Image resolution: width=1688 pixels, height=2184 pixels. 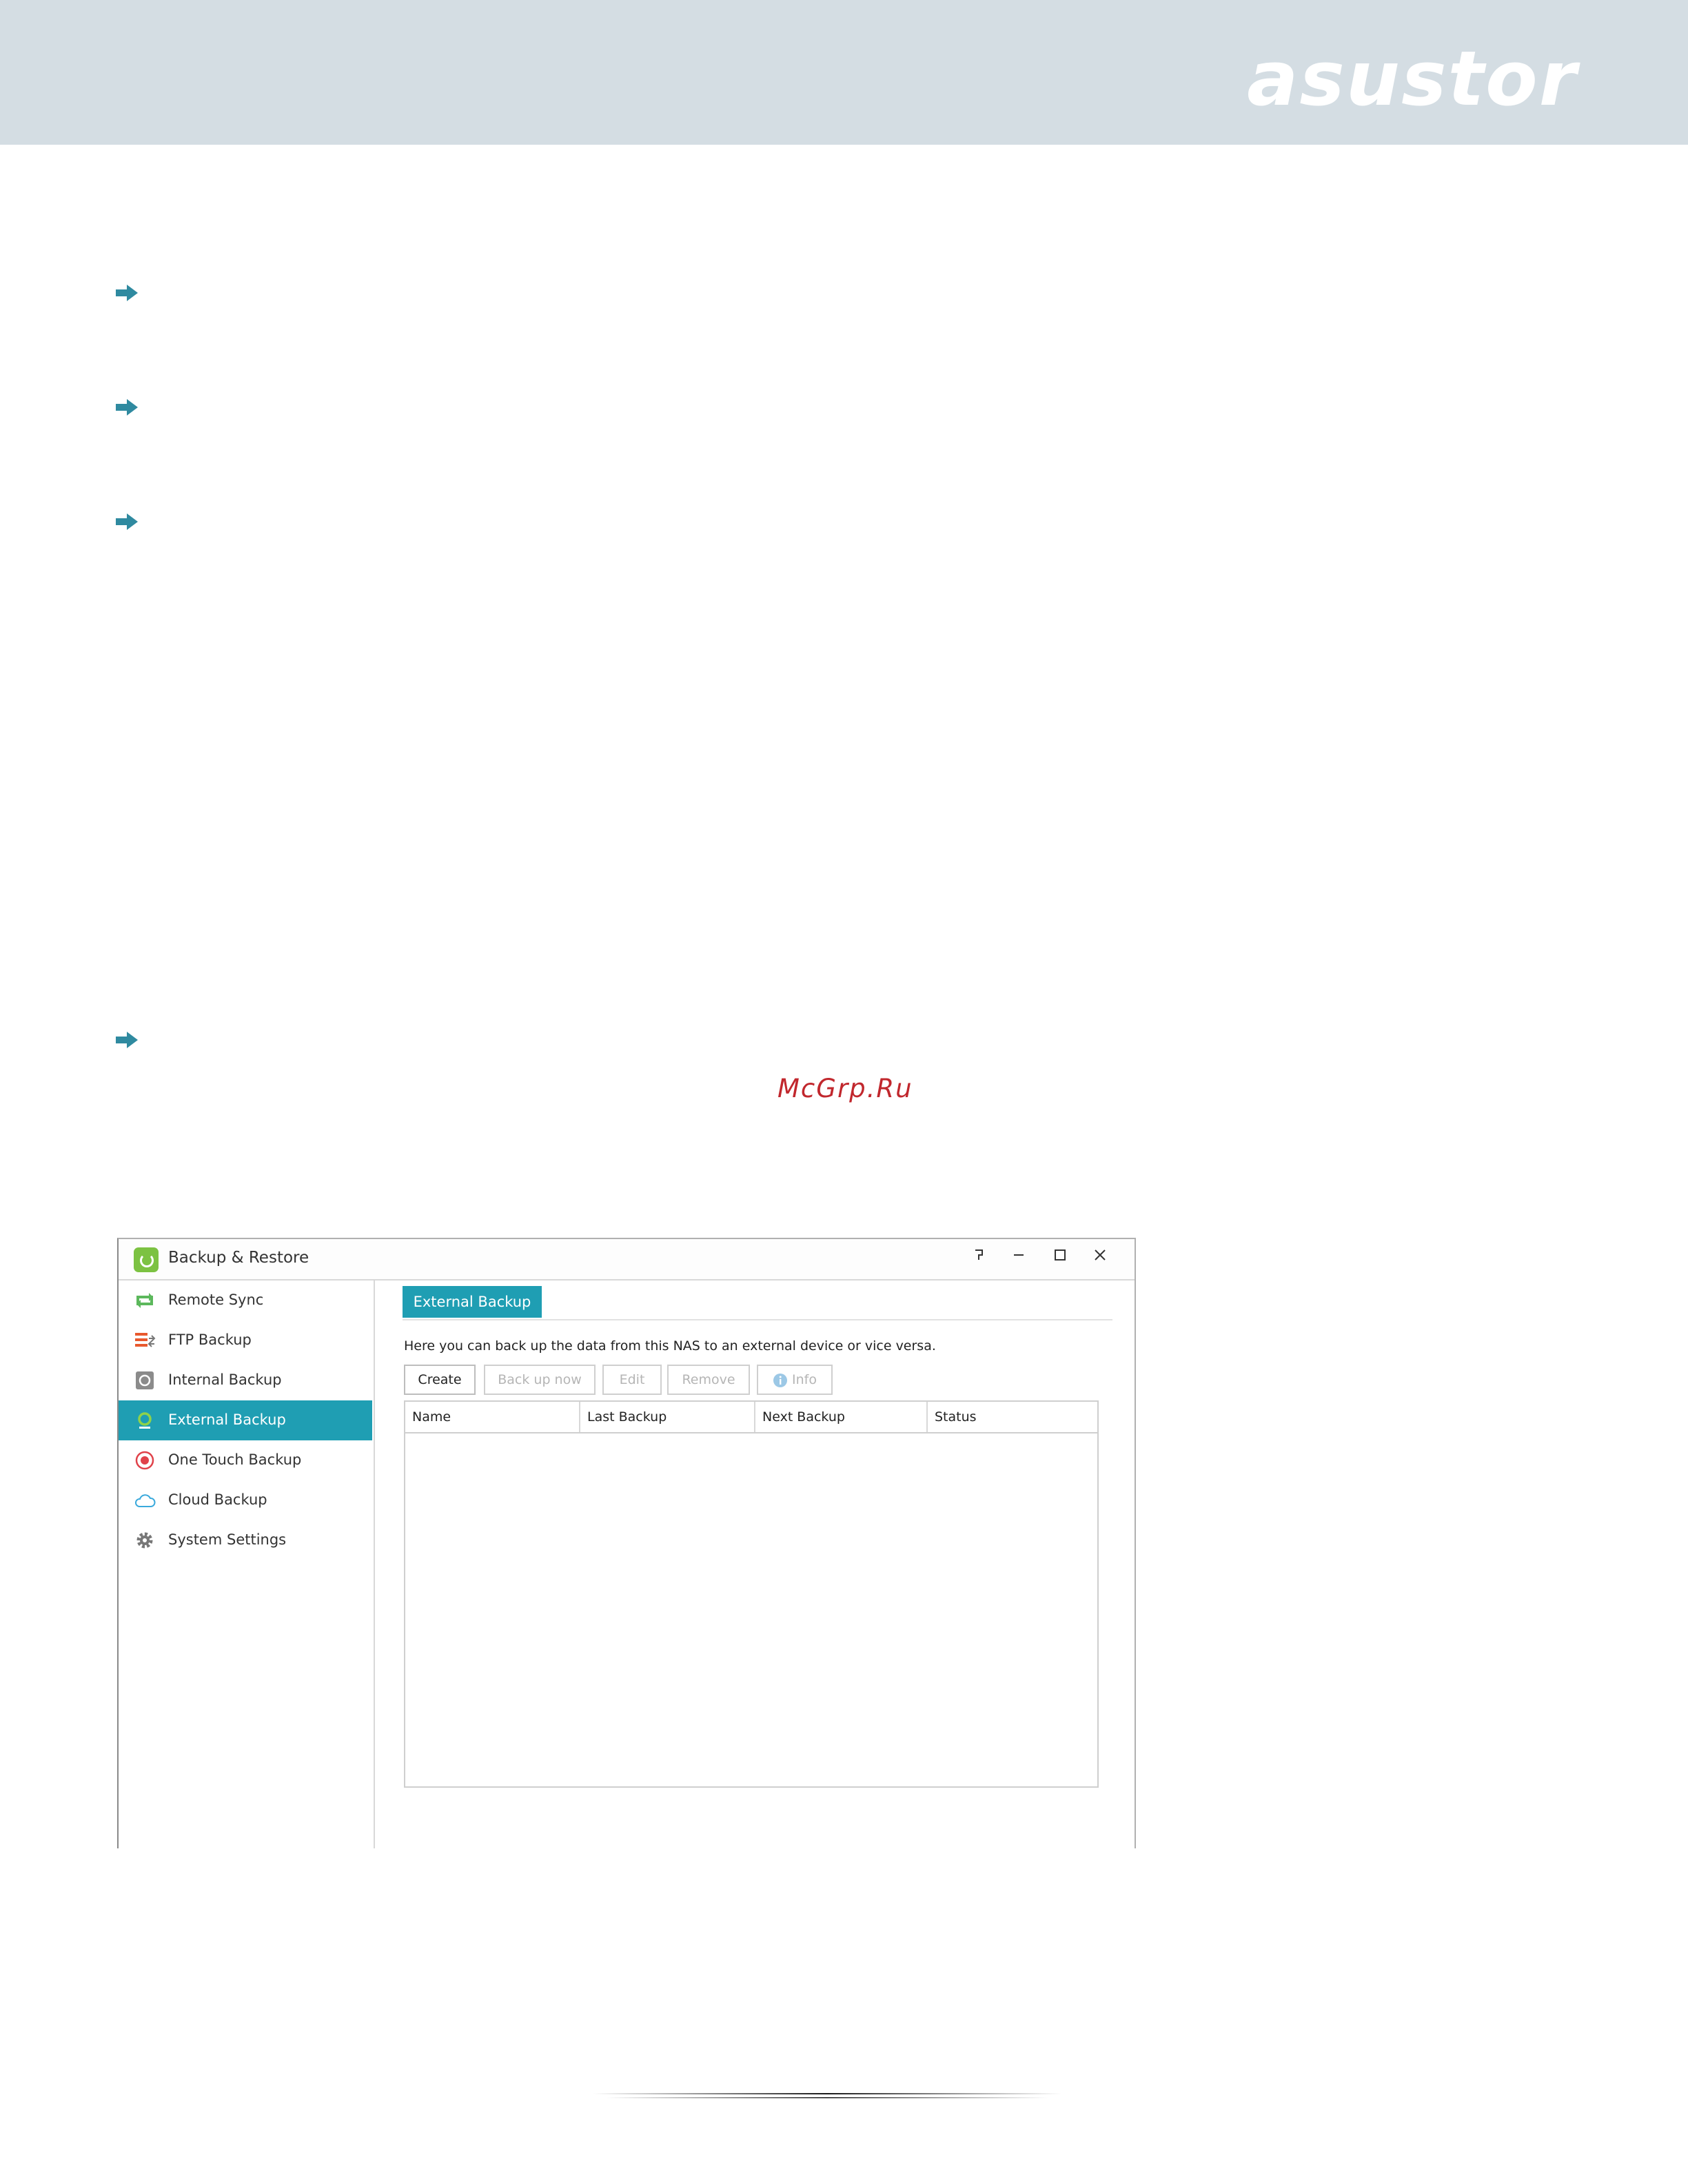 I want to click on sidebar-item-label: One Touch Backup, so click(x=235, y=1459).